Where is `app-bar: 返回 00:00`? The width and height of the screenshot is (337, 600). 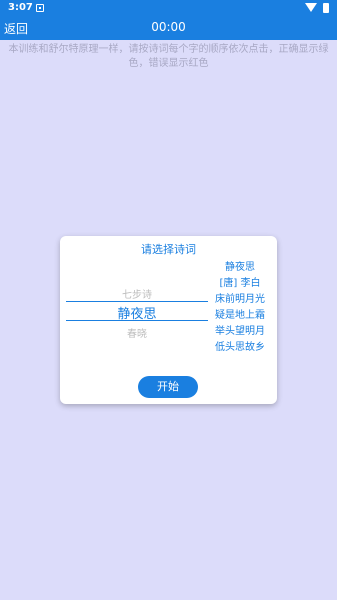
app-bar: 返回 00:00 is located at coordinates (168, 28).